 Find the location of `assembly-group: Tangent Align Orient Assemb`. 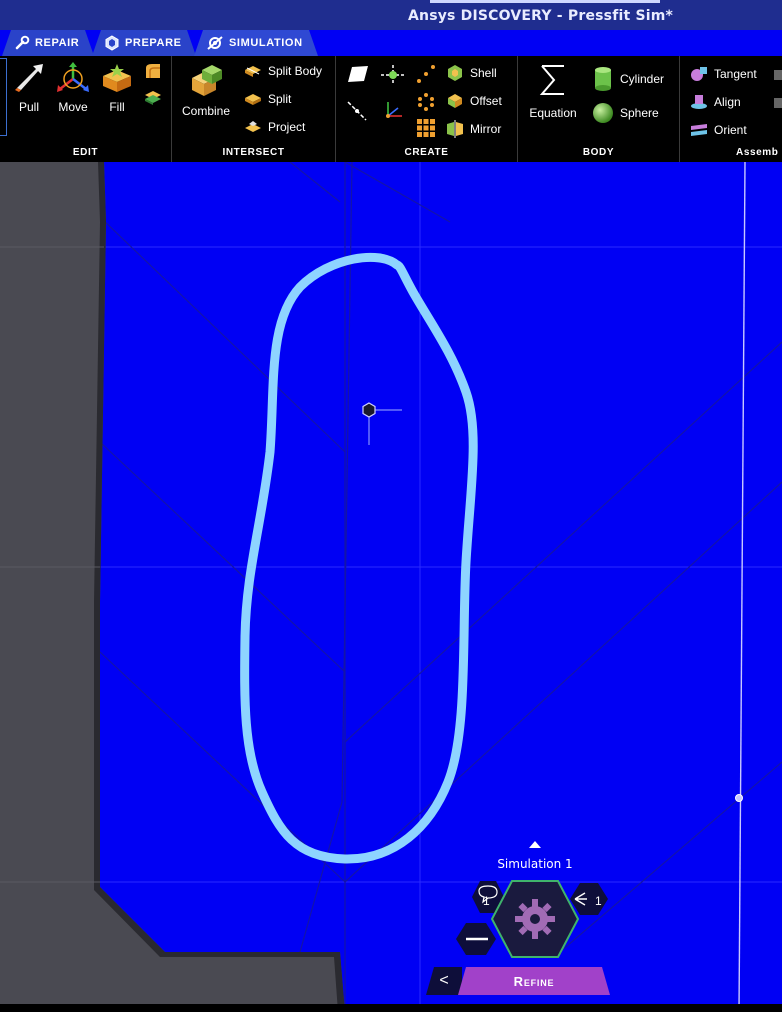

assembly-group: Tangent Align Orient Assemb is located at coordinates (731, 109).